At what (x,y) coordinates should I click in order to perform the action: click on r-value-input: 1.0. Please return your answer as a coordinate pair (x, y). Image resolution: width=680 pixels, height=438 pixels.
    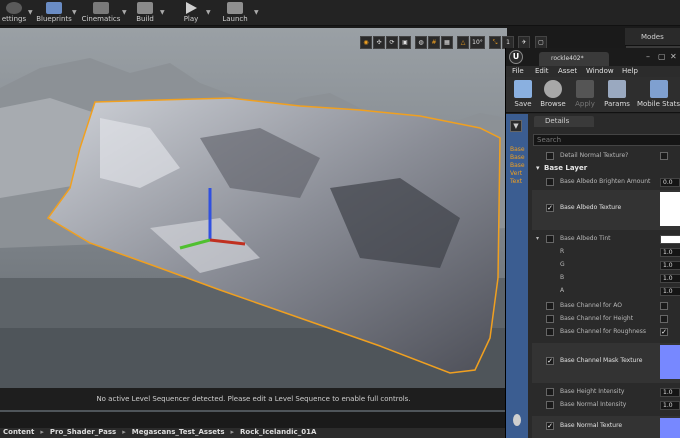
    Looking at the image, I should click on (670, 252).